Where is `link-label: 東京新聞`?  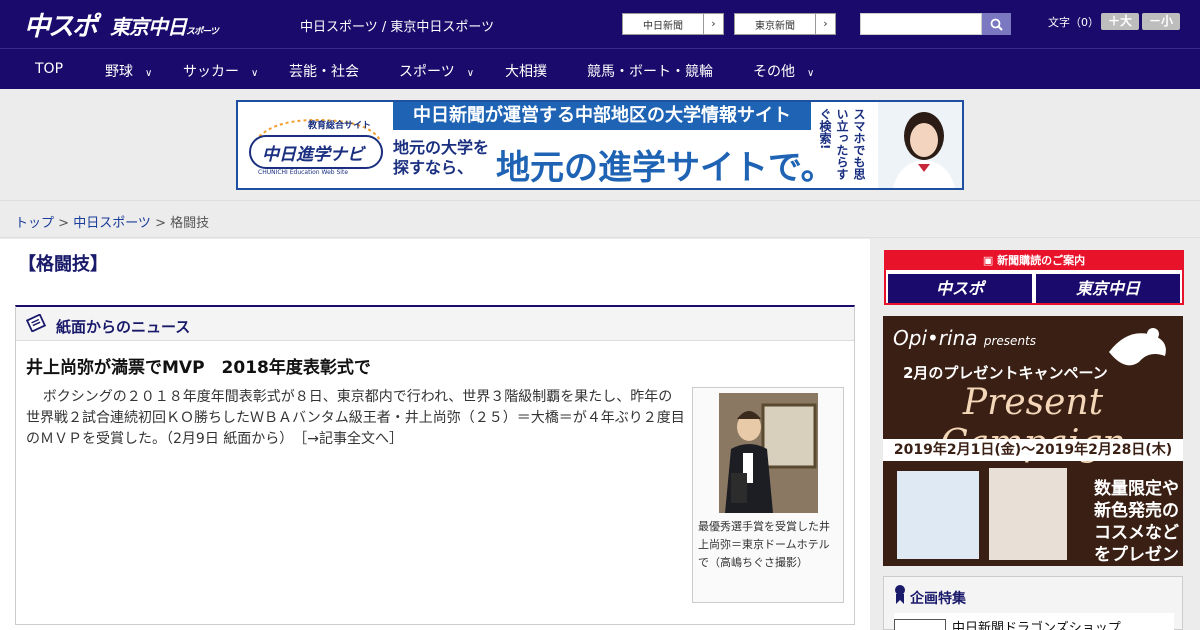
link-label: 東京新聞 is located at coordinates (775, 26).